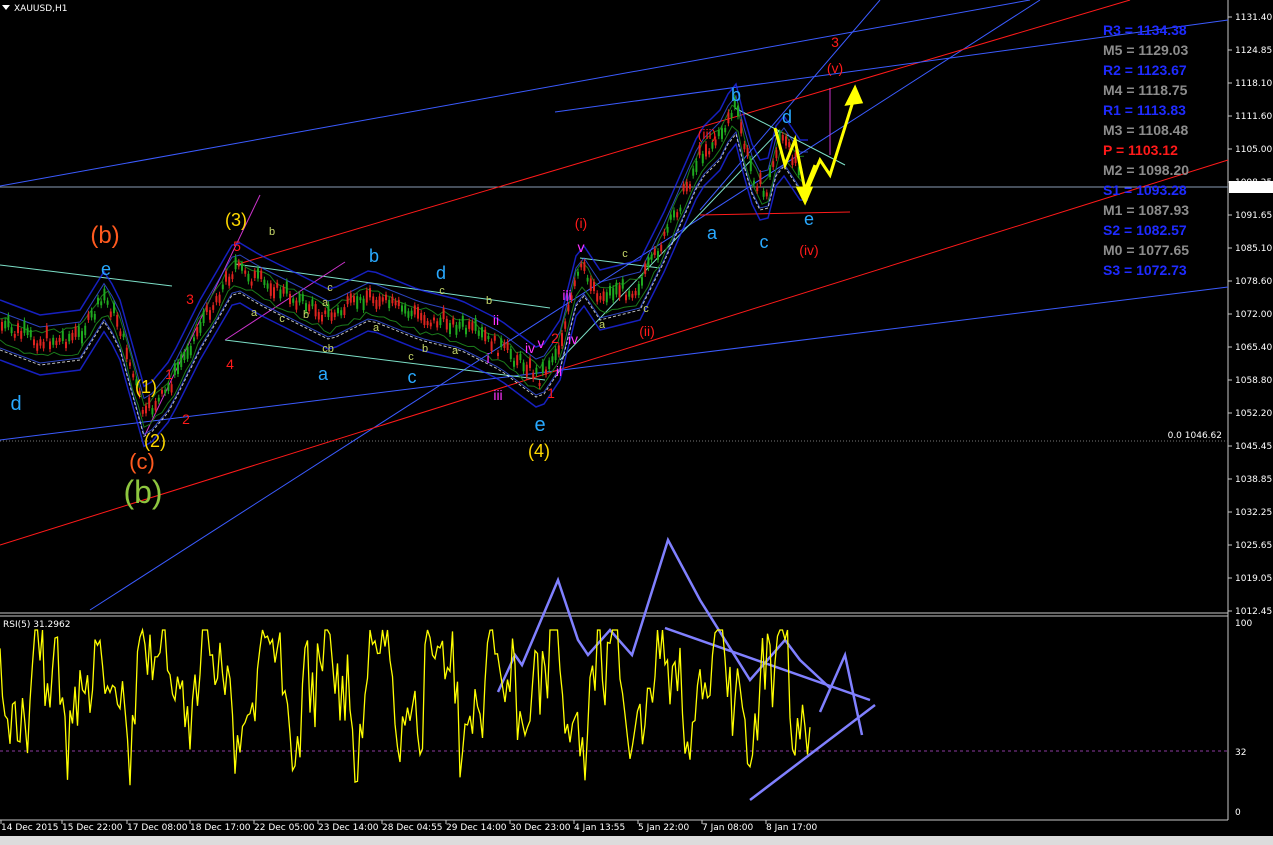  Describe the element at coordinates (664, 828) in the screenshot. I see `time-tick-label: 5 Jan 22:00` at that location.